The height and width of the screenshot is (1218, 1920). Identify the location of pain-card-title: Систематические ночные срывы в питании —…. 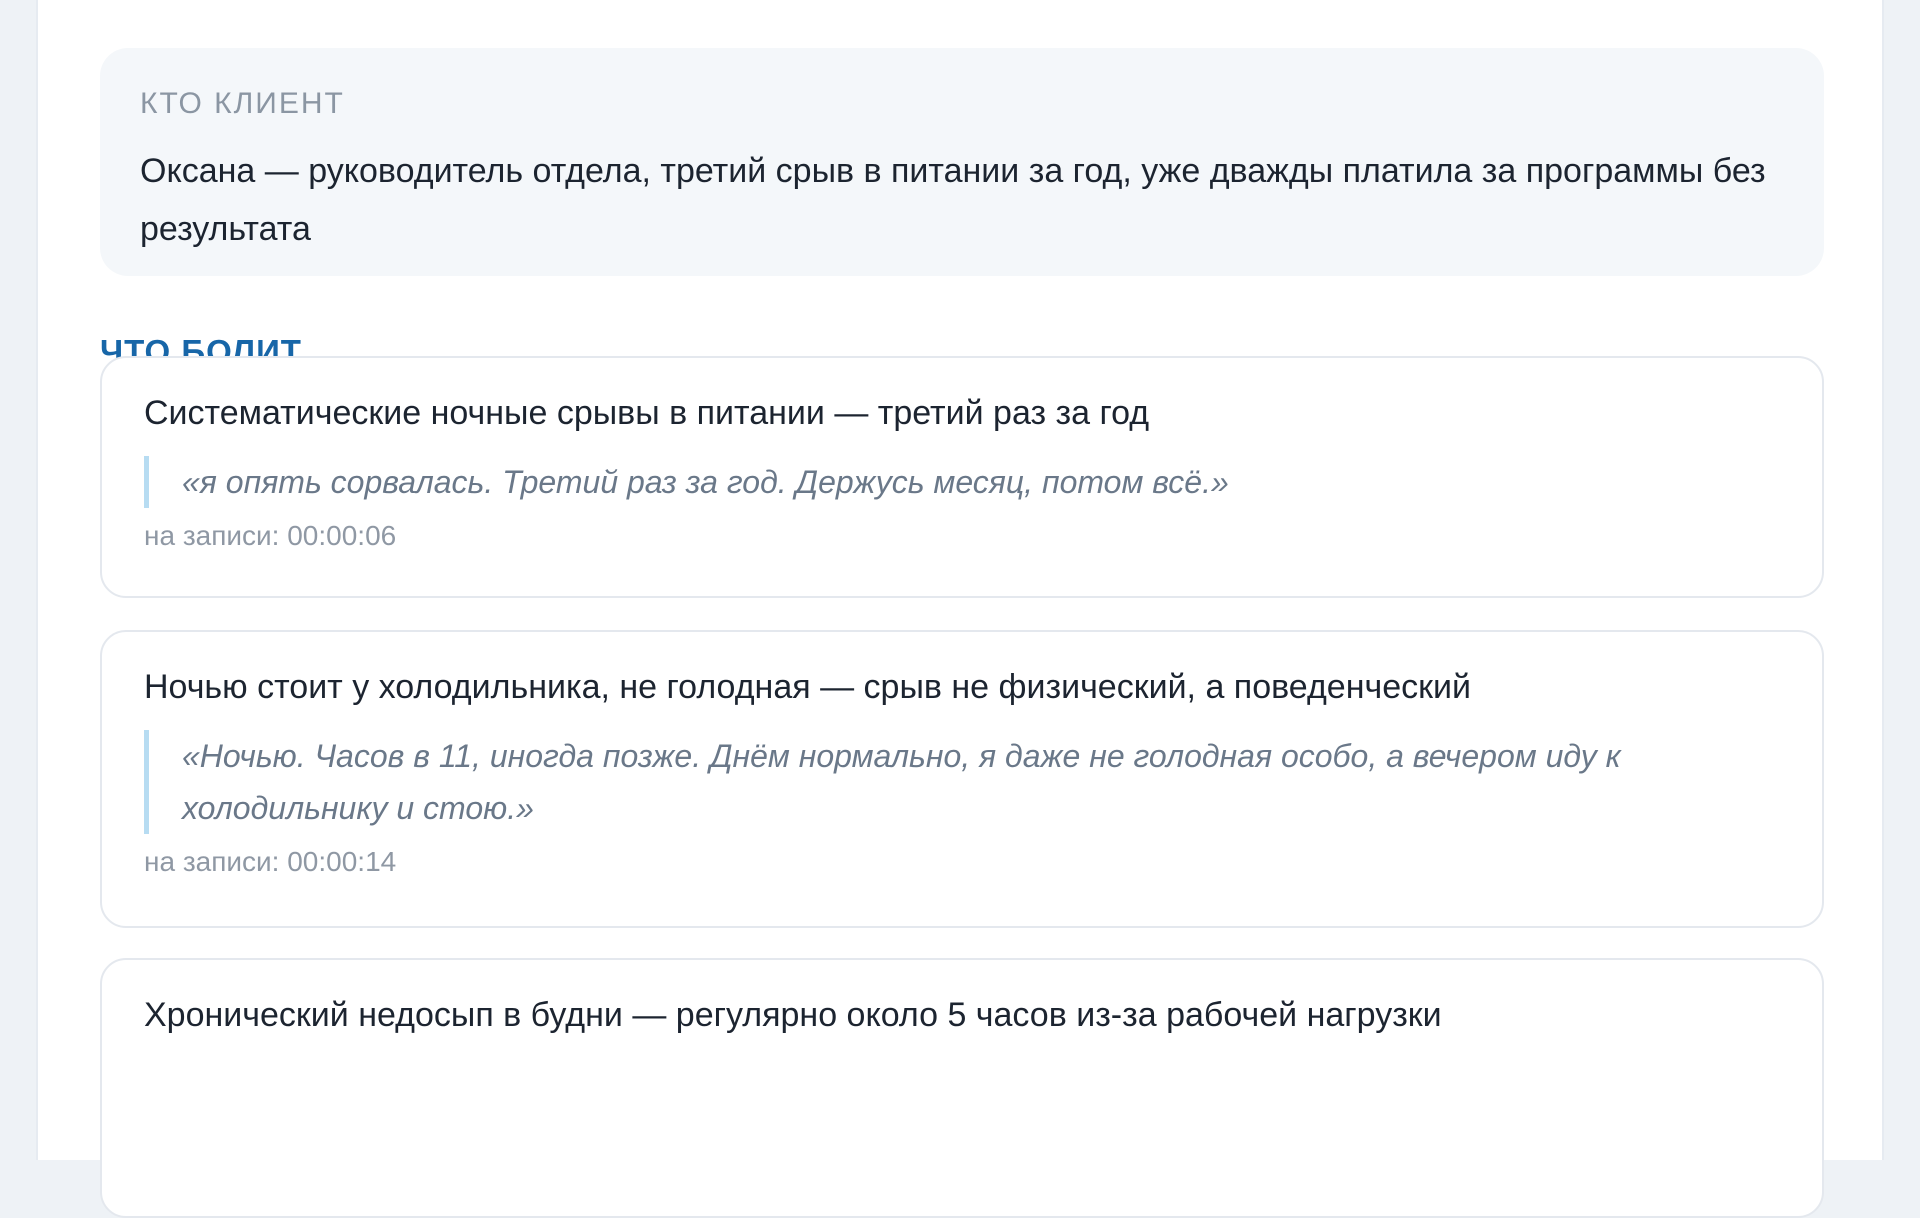
(647, 413).